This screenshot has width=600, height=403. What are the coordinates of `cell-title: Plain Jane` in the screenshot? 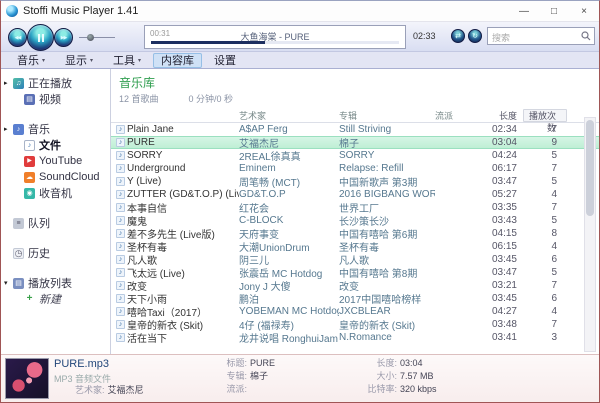 It's located at (150, 129).